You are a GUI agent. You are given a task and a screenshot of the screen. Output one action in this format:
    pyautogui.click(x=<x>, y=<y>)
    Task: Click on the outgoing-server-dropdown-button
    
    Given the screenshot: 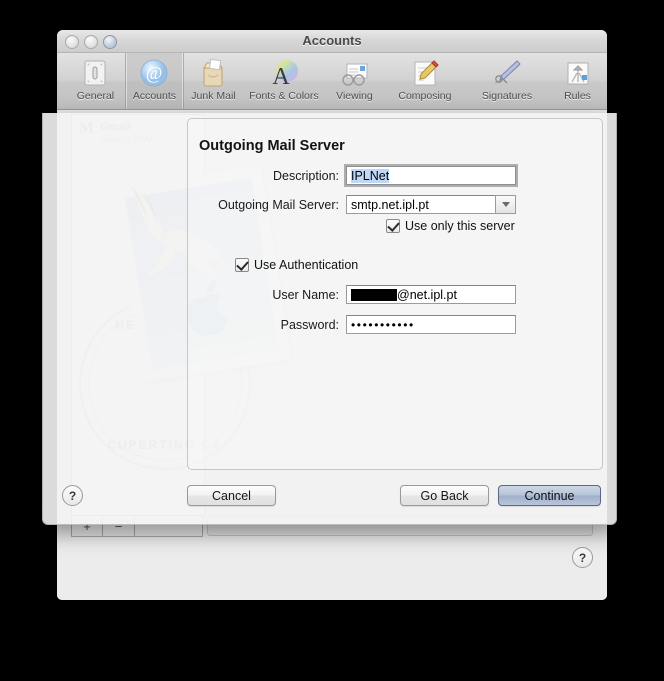 What is the action you would take?
    pyautogui.click(x=505, y=204)
    